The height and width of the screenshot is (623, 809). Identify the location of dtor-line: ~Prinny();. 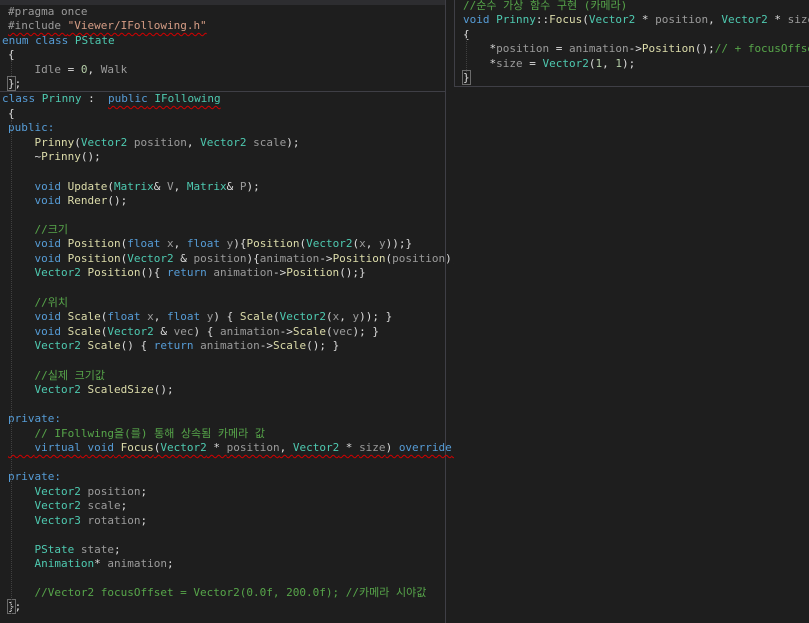
(54, 157).